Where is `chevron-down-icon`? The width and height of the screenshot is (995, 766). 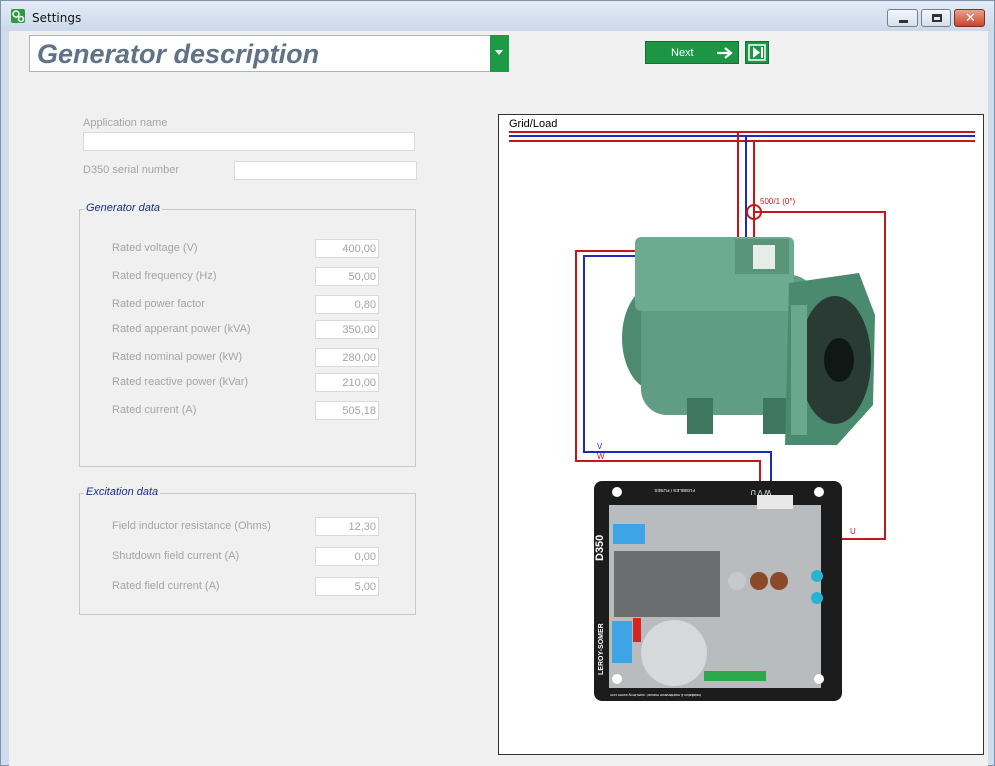
chevron-down-icon is located at coordinates (499, 52).